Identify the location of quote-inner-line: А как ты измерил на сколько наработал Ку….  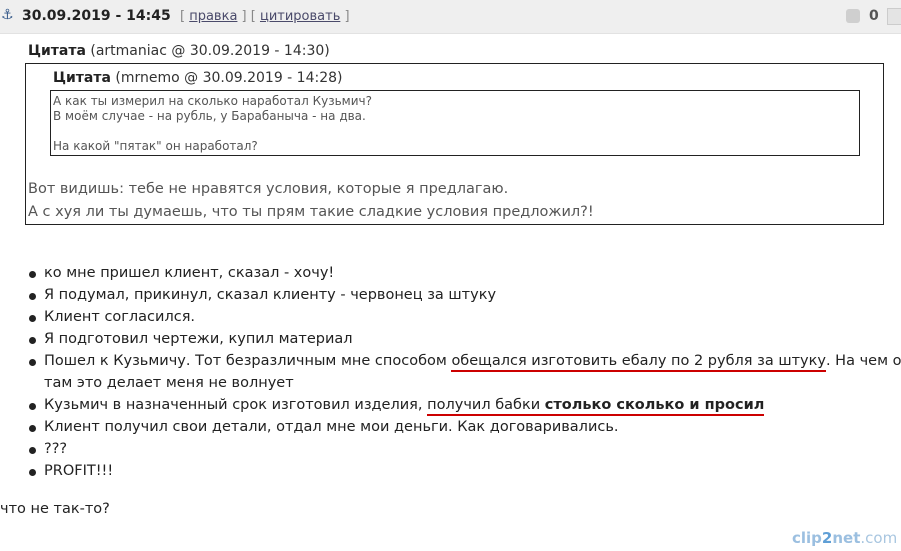
(212, 101).